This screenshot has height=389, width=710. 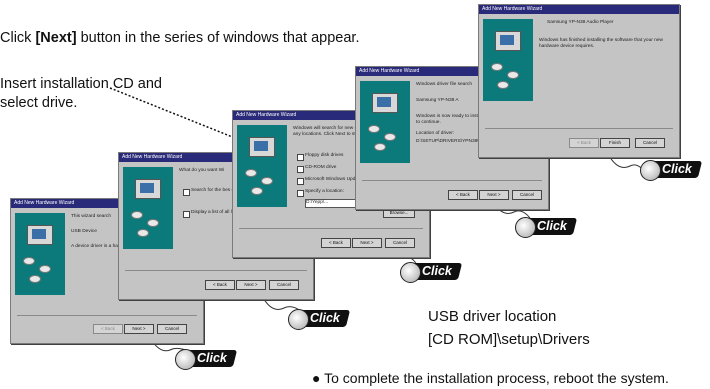 What do you see at coordinates (330, 179) in the screenshot?
I see `windows-update-label: Microsoft Windows Upd` at bounding box center [330, 179].